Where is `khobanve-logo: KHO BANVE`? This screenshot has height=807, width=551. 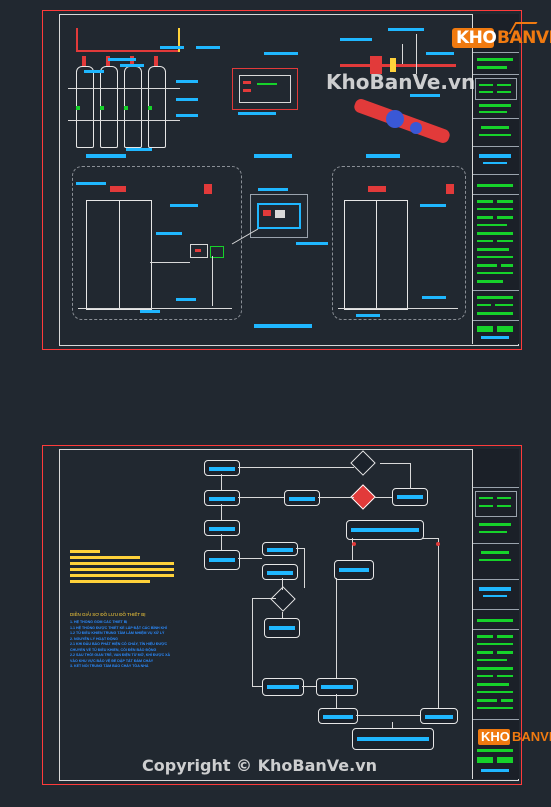 khobanve-logo: KHO BANVE is located at coordinates (501, 37).